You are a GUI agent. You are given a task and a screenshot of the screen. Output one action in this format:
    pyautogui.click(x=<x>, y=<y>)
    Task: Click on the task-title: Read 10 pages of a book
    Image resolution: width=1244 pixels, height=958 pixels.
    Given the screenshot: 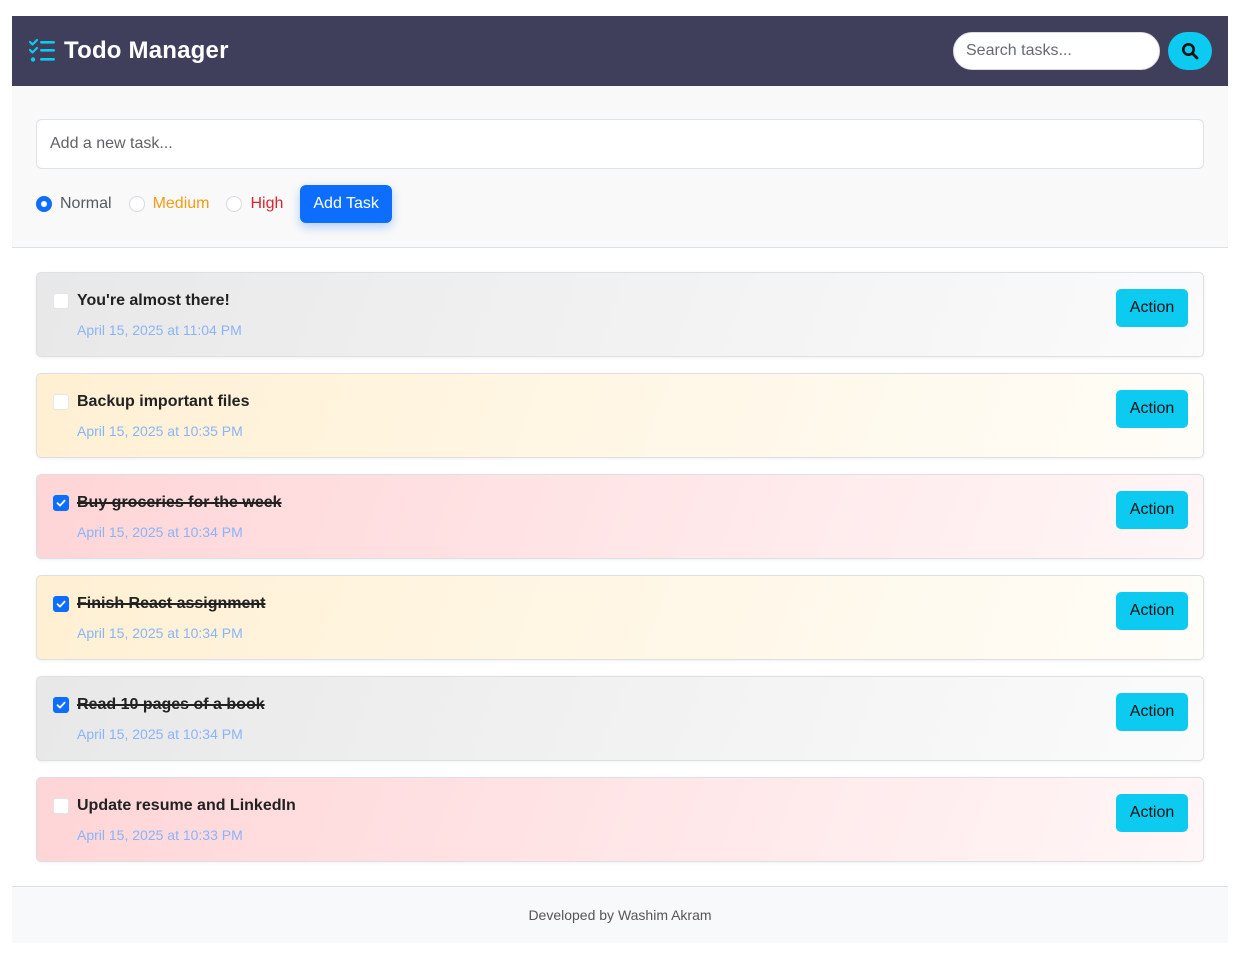 What is the action you would take?
    pyautogui.click(x=171, y=704)
    